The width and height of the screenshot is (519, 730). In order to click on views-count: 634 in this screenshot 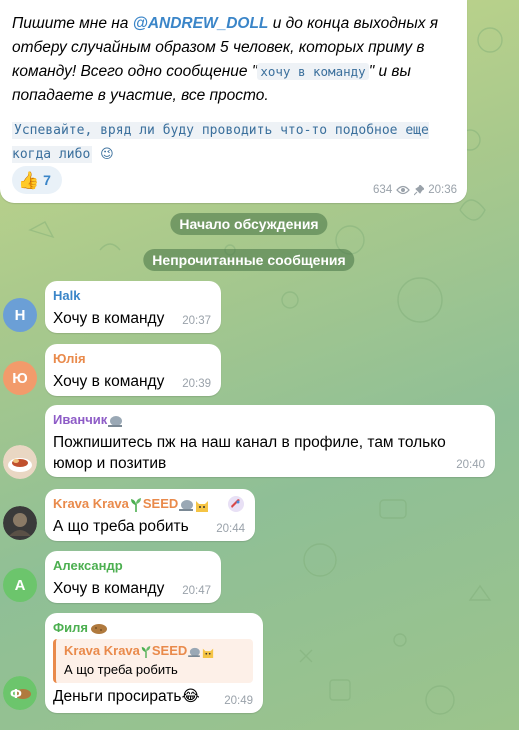, I will do `click(383, 190)`.